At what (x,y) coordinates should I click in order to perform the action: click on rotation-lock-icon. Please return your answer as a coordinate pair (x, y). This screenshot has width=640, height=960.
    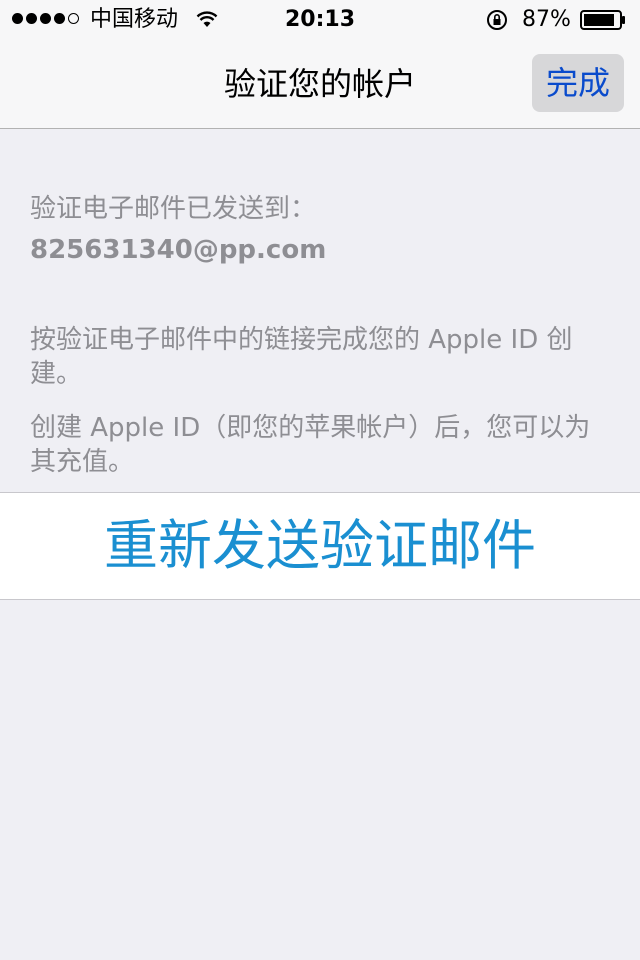
    Looking at the image, I should click on (497, 20).